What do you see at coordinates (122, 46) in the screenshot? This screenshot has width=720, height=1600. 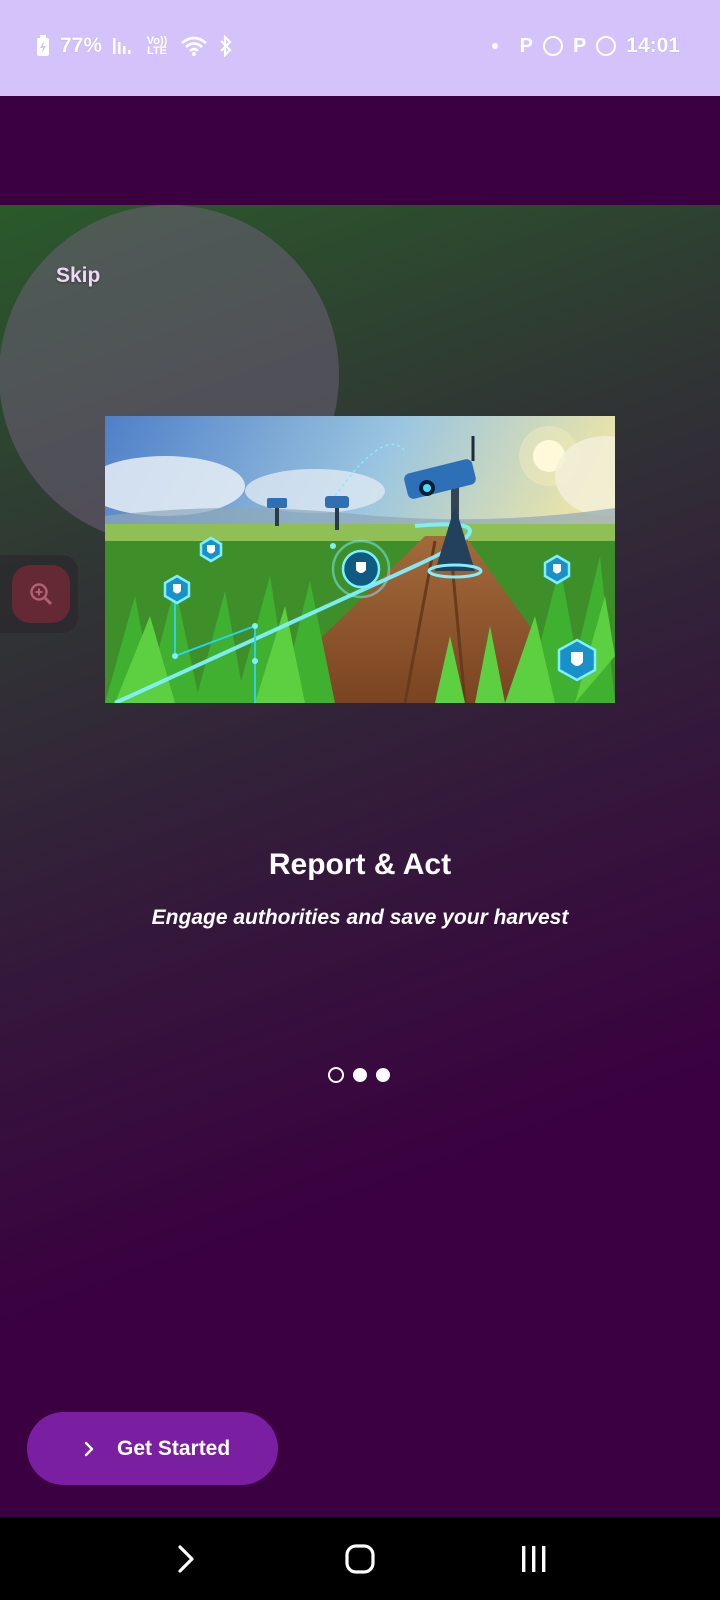 I see `signal-icon` at bounding box center [122, 46].